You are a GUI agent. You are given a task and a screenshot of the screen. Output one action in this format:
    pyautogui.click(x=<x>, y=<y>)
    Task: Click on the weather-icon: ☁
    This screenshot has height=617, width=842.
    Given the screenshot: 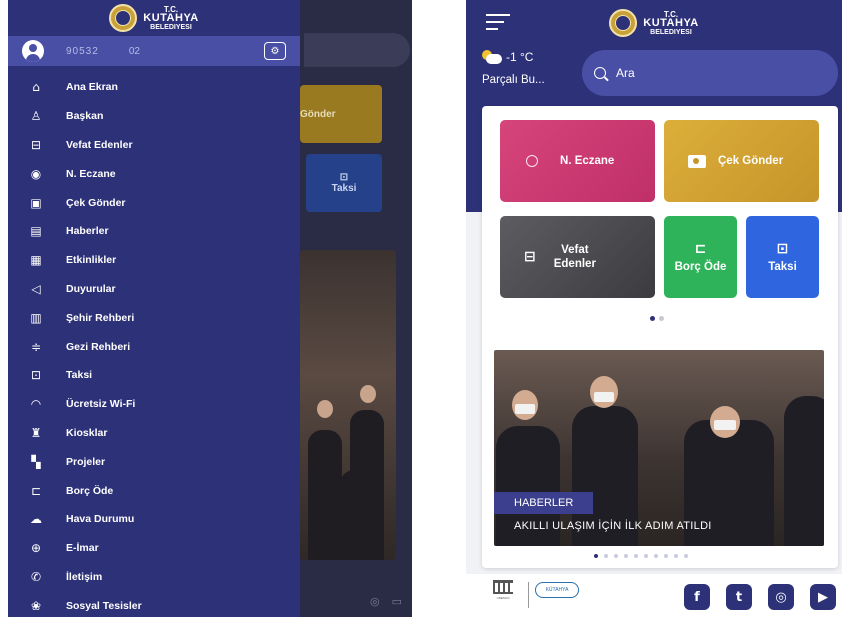 What is the action you would take?
    pyautogui.click(x=36, y=519)
    